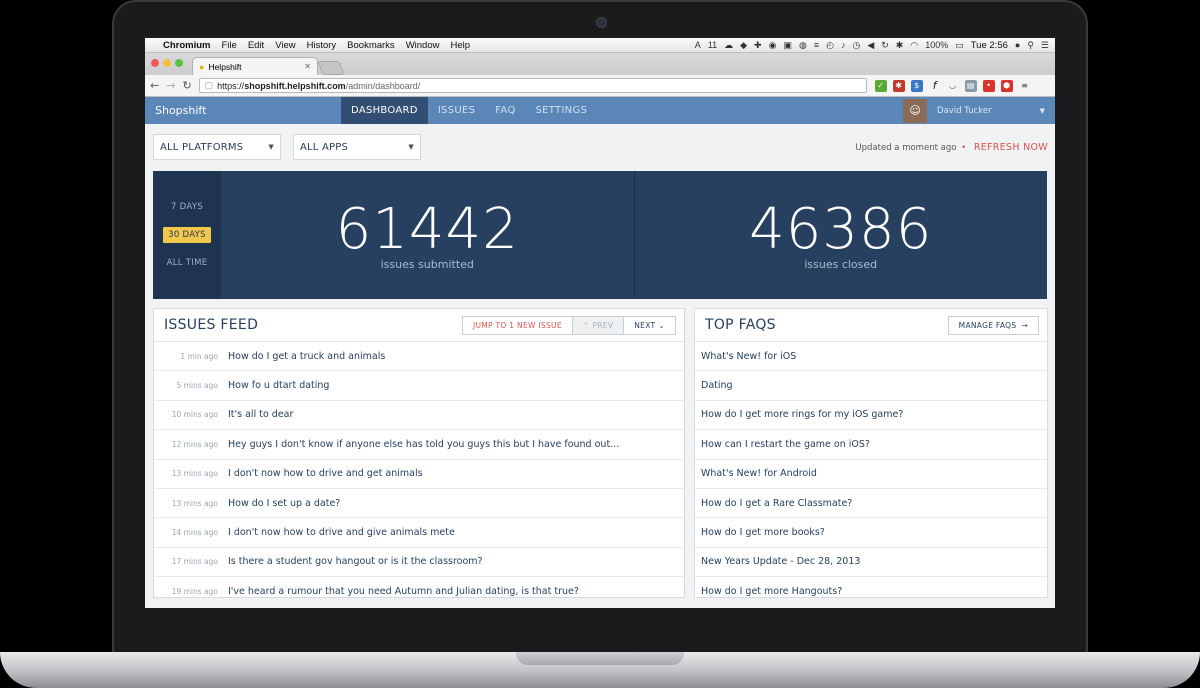 The height and width of the screenshot is (688, 1200). Describe the element at coordinates (307, 66) in the screenshot. I see `close-tab-icon: ✕` at that location.